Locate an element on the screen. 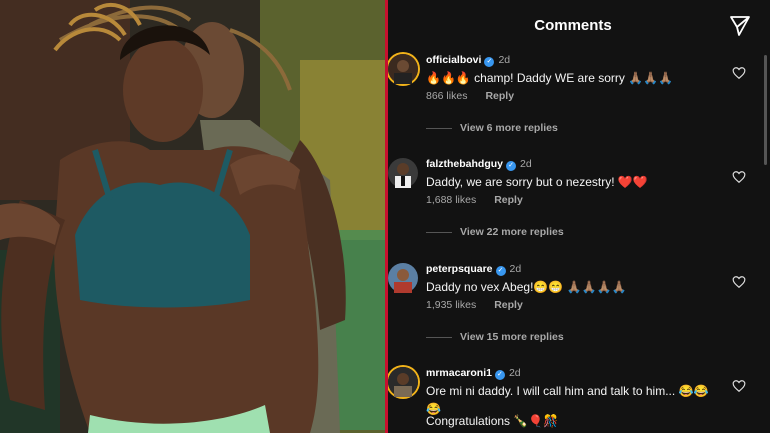 This screenshot has height=433, width=770. comment-header: mrmacaroni1 ✓ 2d is located at coordinates (473, 375).